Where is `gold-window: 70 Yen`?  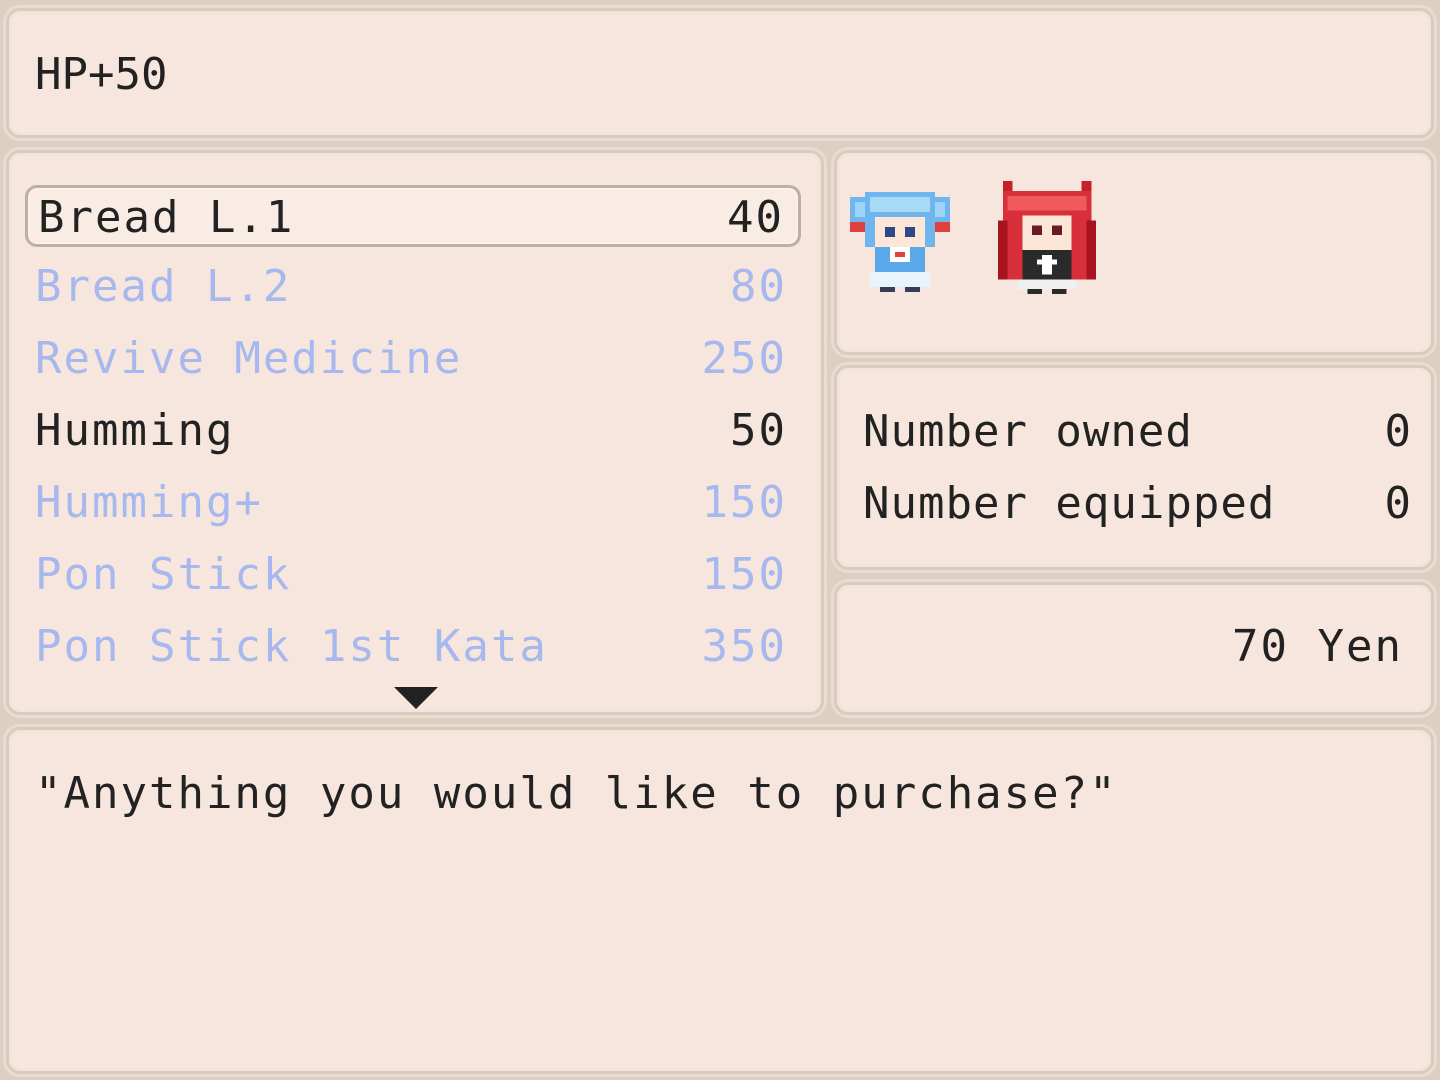
gold-window: 70 Yen is located at coordinates (1134, 648).